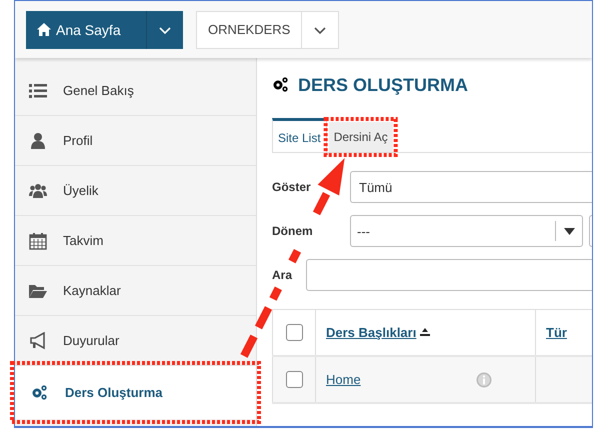  I want to click on search-field, so click(449, 275).